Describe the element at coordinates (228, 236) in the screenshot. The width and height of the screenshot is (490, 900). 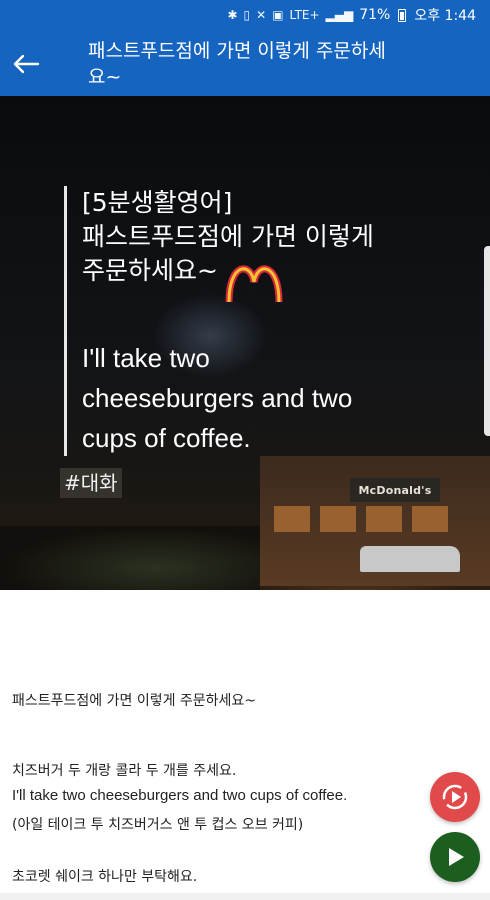
I see `hero-title-line: 패스트푸드점에 가면 이렇게` at that location.